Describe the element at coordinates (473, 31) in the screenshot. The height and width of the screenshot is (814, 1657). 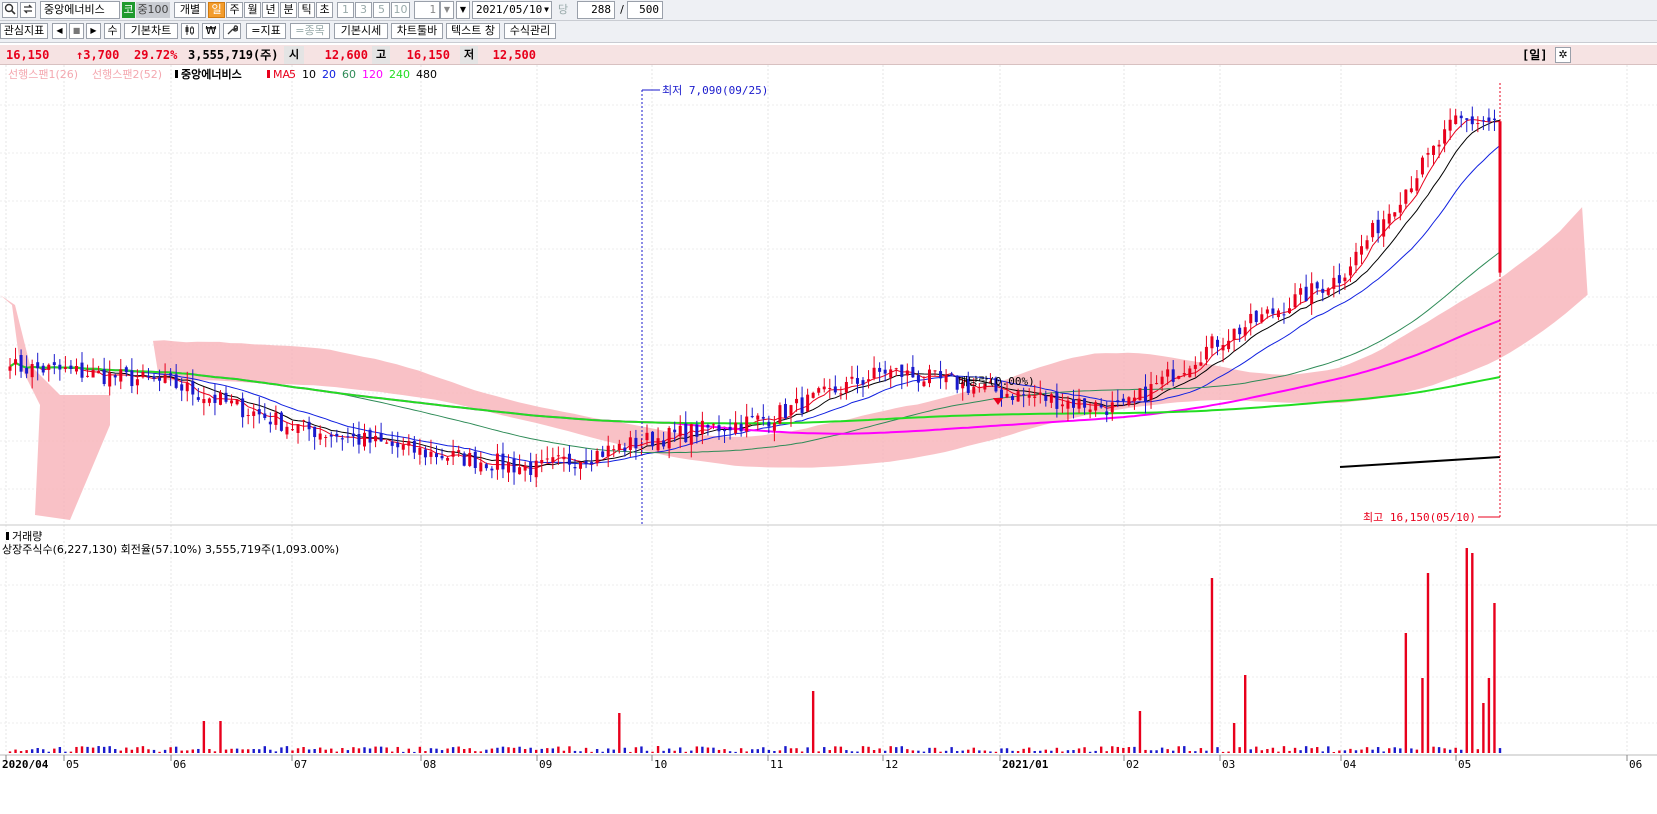
I see `text-window-button: 텍스트 창` at that location.